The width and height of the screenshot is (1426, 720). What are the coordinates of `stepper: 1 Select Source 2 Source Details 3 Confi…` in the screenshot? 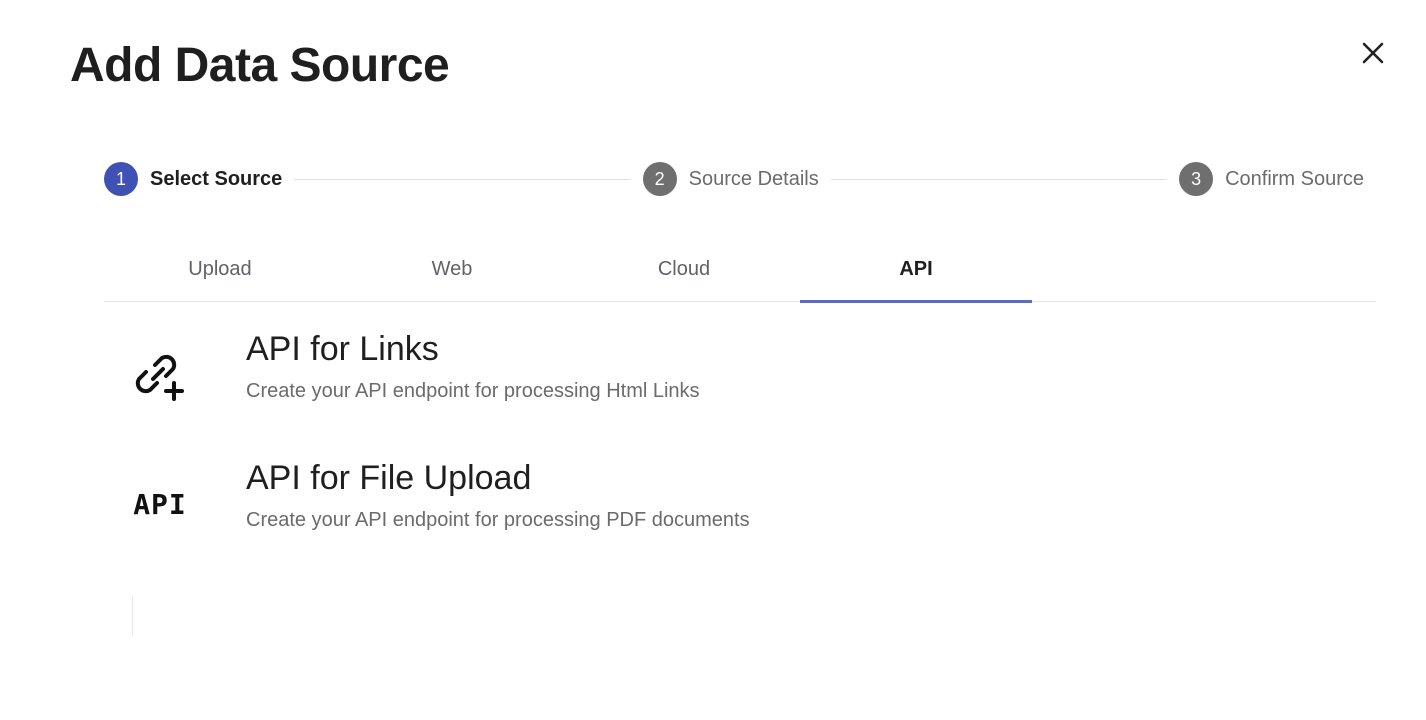 It's located at (734, 179).